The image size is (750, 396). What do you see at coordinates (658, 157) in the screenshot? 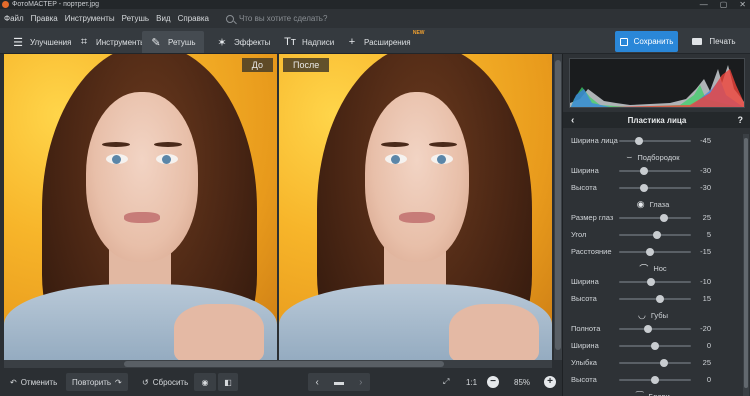
I see `section-label: Подбородок` at bounding box center [658, 157].